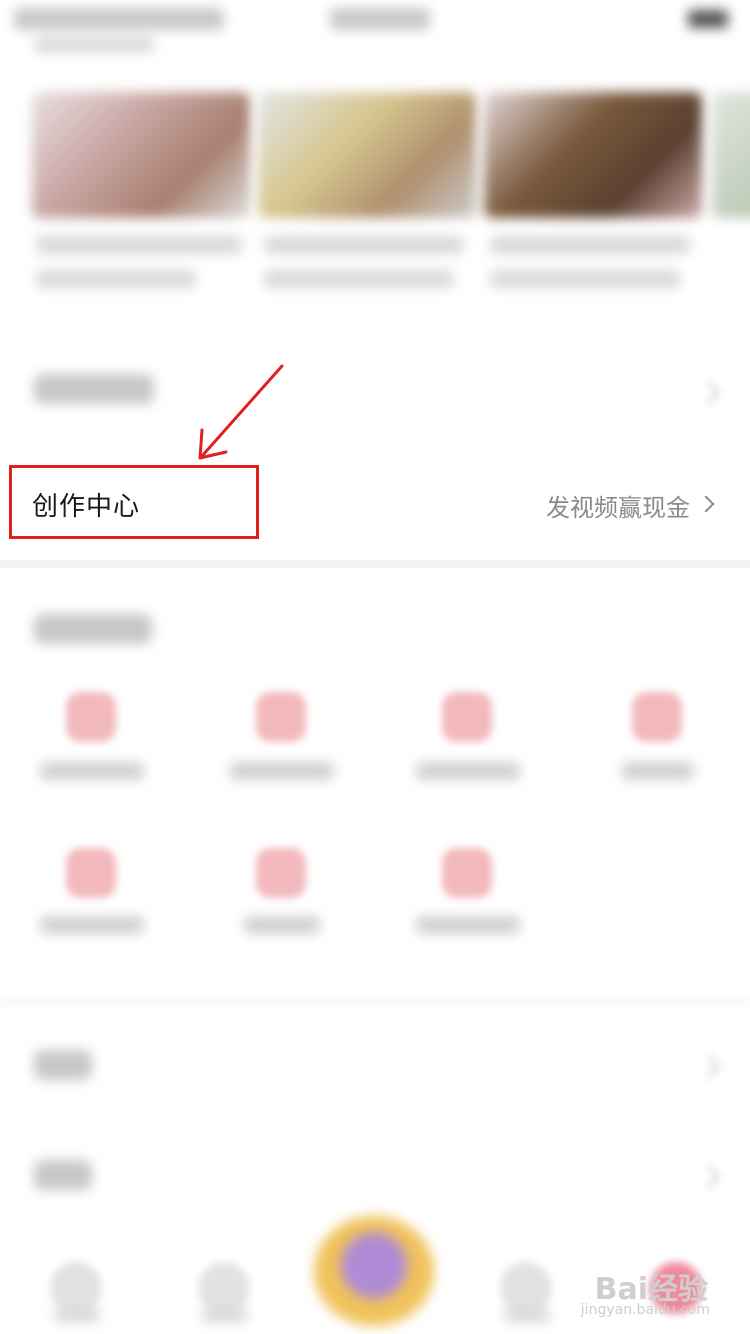 This screenshot has width=750, height=1334. I want to click on tab-home-label, so click(77, 1315).